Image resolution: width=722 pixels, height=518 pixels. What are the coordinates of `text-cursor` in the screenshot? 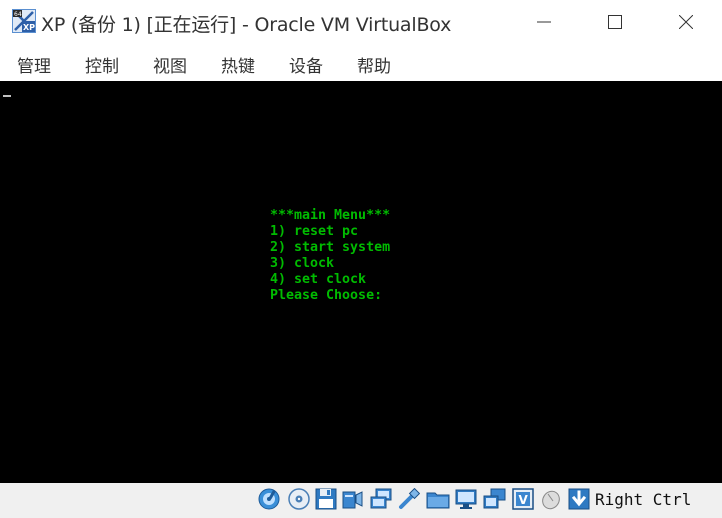 It's located at (7, 96).